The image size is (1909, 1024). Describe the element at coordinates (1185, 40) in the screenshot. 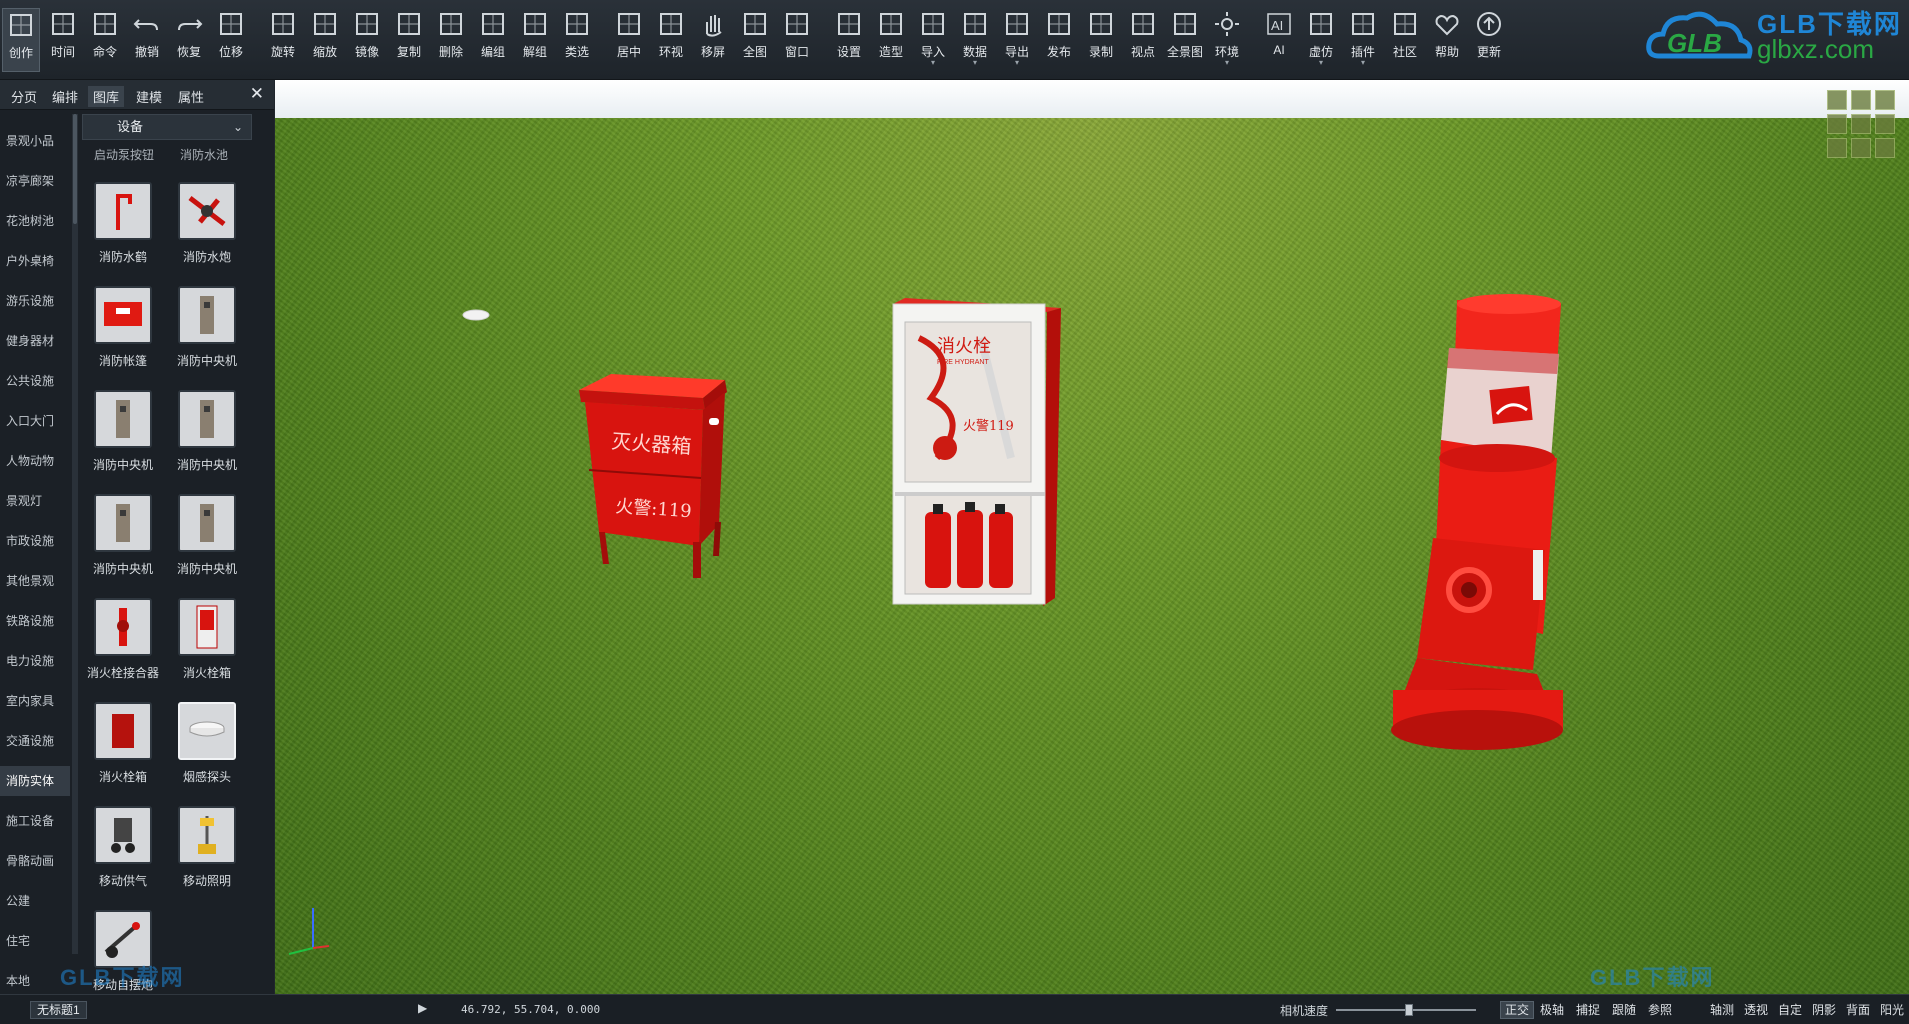

I see `toolbar-panorama-button: 全景图` at that location.